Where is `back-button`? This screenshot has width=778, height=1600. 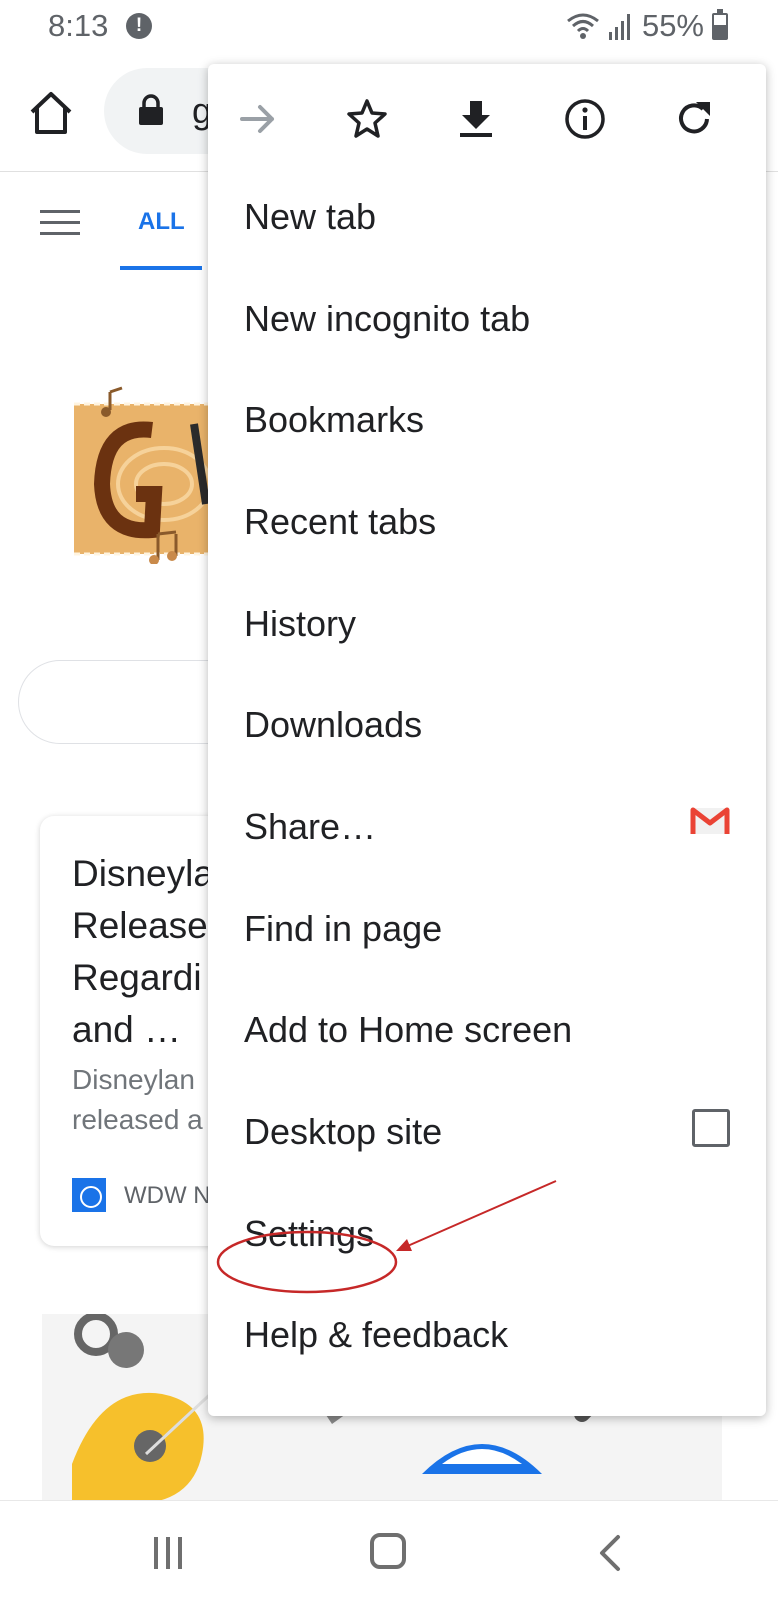 back-button is located at coordinates (612, 1553).